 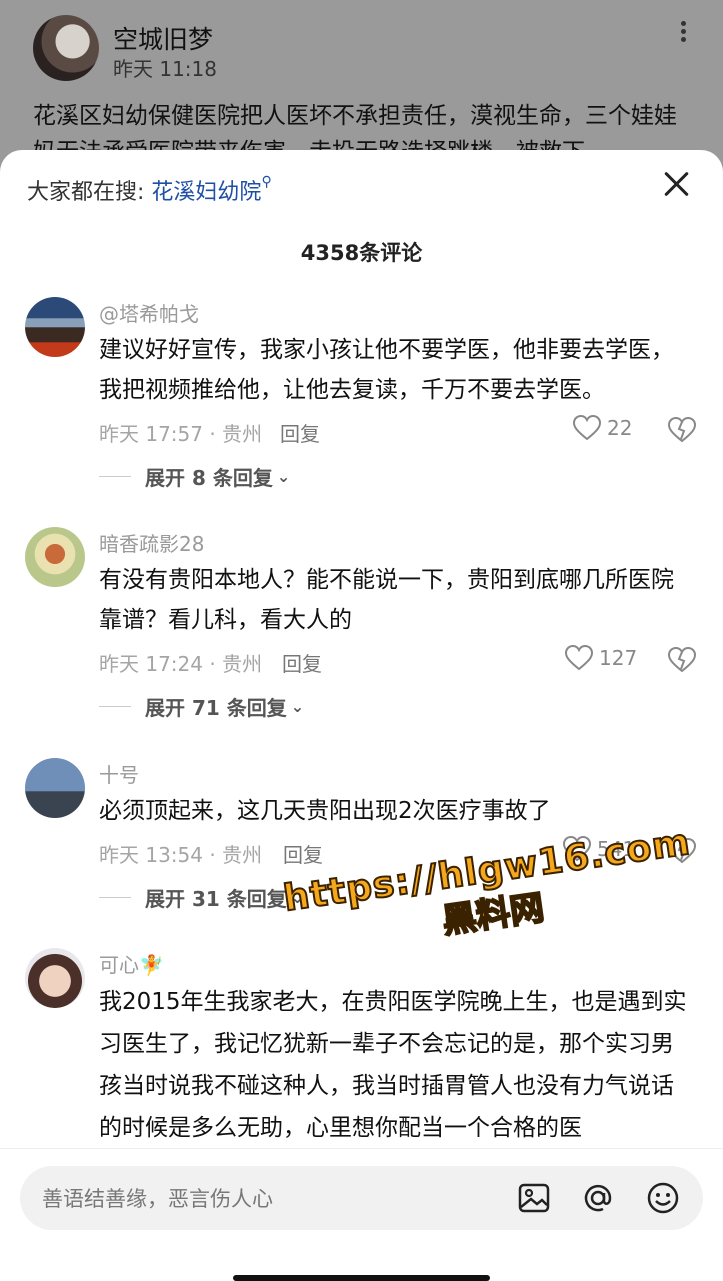 I want to click on expand-replies-label: 展开 71 条回复, so click(x=216, y=708).